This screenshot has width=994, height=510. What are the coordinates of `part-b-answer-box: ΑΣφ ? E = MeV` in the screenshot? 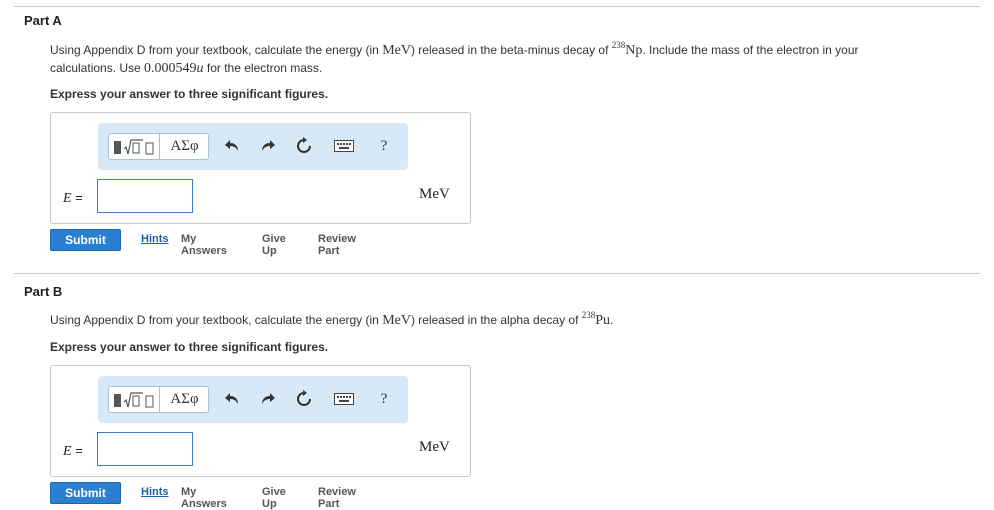 It's located at (260, 421).